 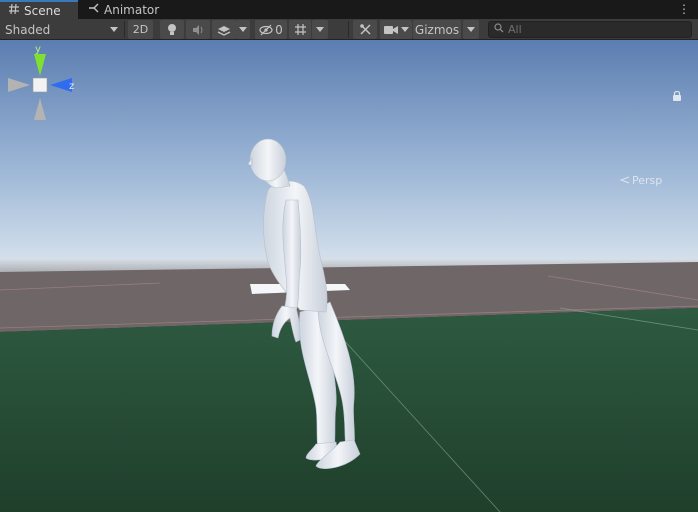 I want to click on lightbulb-icon, so click(x=172, y=29).